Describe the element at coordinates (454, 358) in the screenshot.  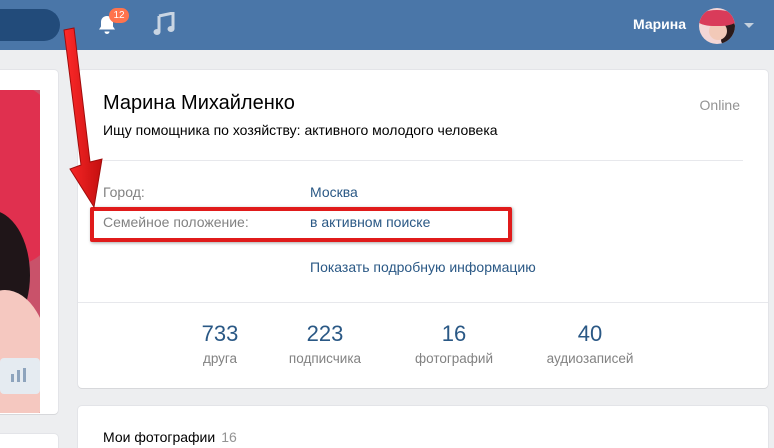
I see `counter-label: фотографий` at that location.